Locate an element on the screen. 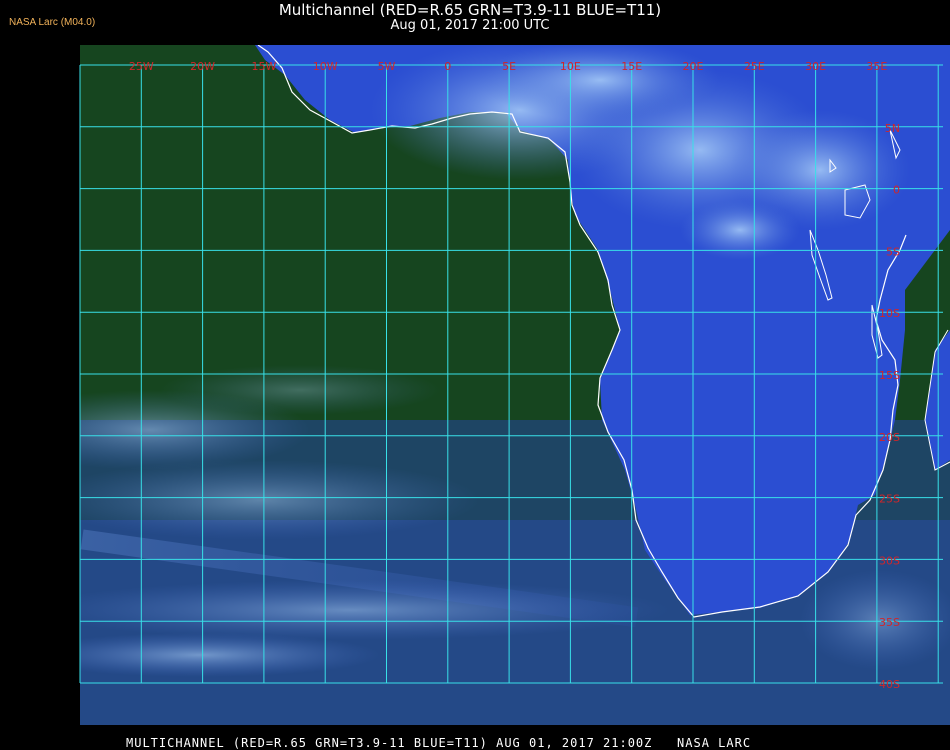  lon-label: 20W is located at coordinates (202, 66).